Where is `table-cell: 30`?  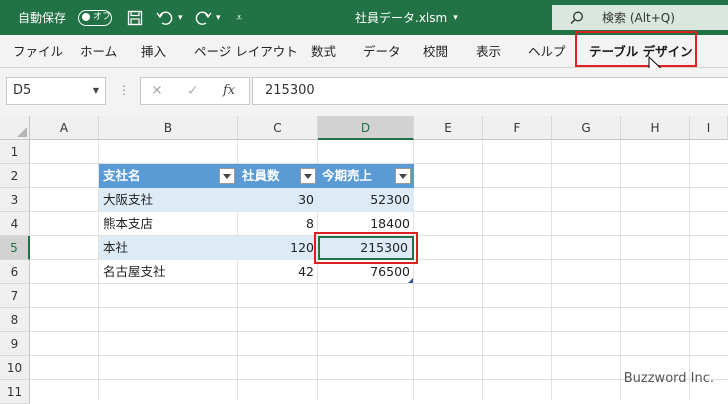 table-cell: 30 is located at coordinates (278, 200).